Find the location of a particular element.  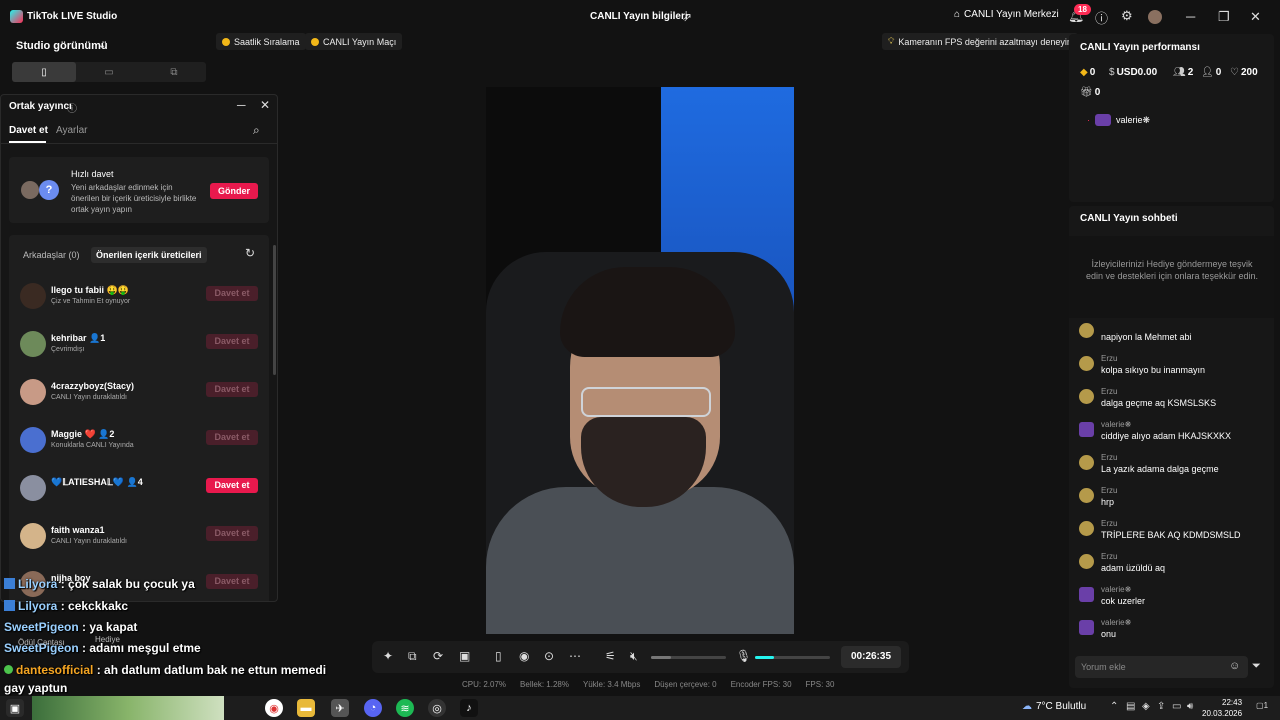

close-panel-button: ✕ is located at coordinates (265, 105).